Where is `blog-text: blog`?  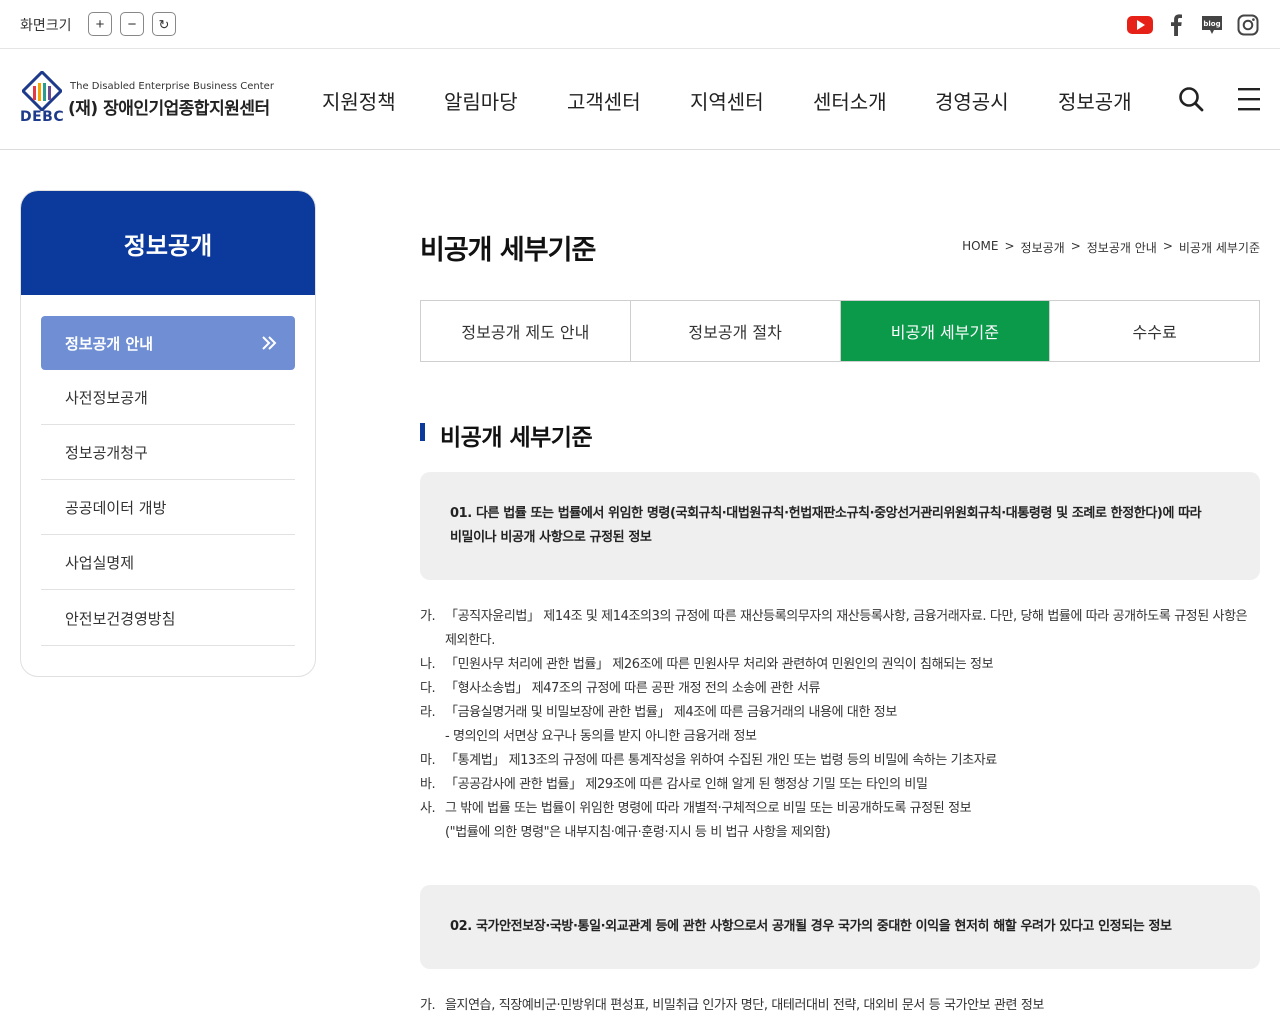
blog-text: blog is located at coordinates (1211, 24).